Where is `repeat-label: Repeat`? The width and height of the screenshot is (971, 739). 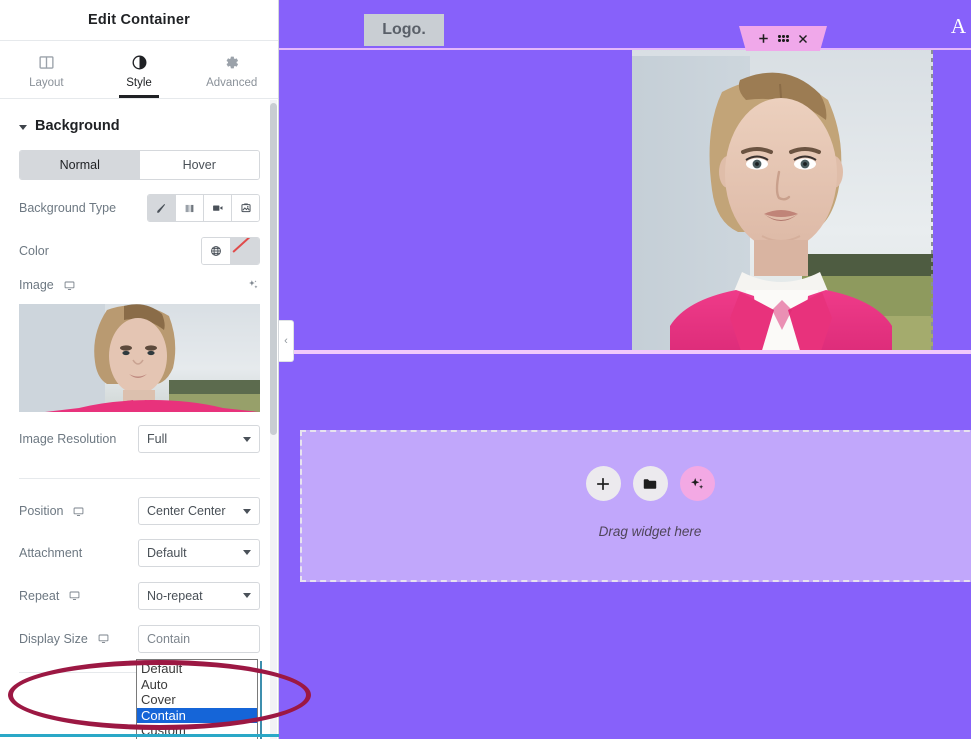
repeat-label: Repeat is located at coordinates (39, 595).